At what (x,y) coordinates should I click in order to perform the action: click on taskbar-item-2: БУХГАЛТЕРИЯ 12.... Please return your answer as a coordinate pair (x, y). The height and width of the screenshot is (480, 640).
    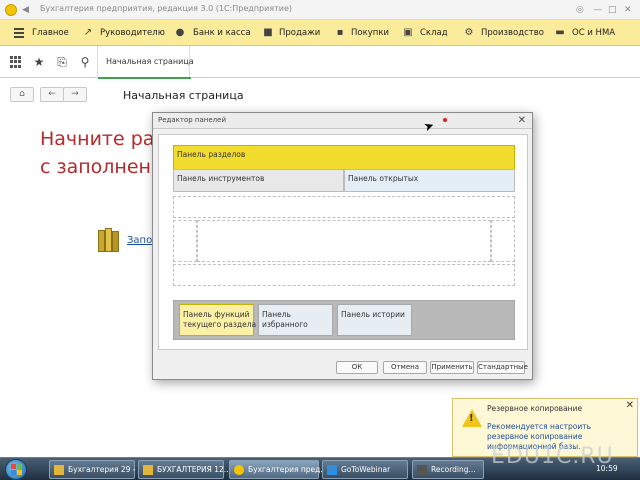
    Looking at the image, I should click on (184, 469).